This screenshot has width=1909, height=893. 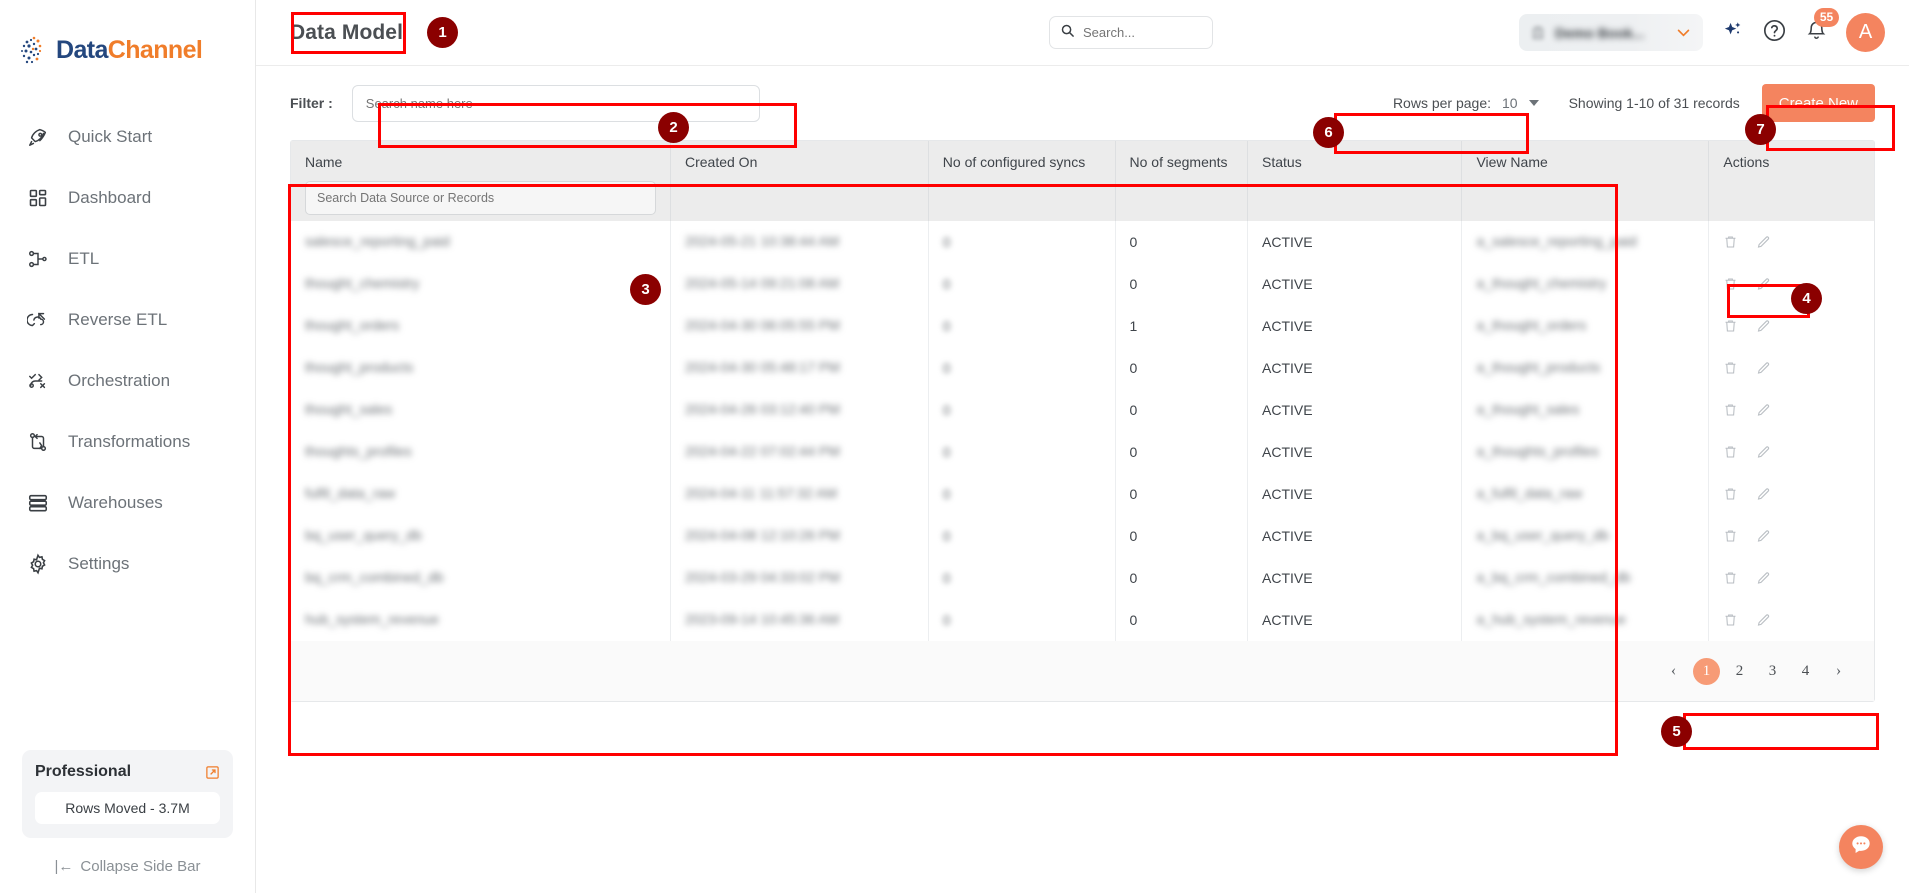 What do you see at coordinates (555, 103) in the screenshot?
I see `filter-name-input` at bounding box center [555, 103].